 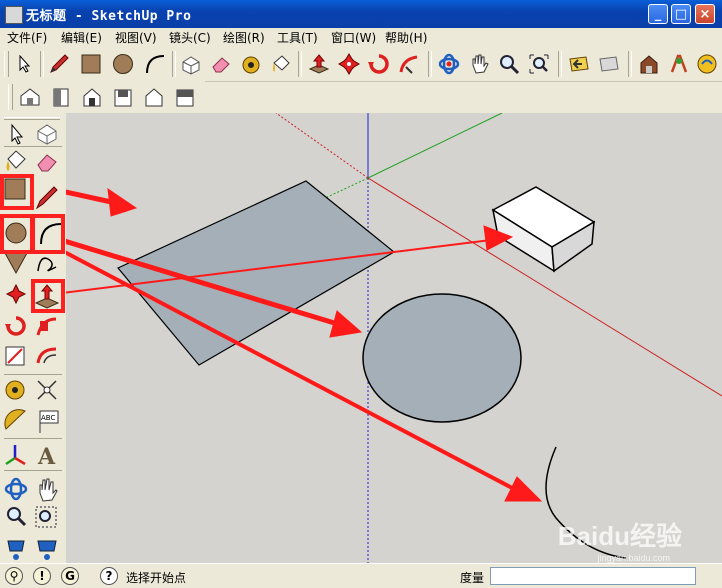 What do you see at coordinates (15, 419) in the screenshot?
I see `protractor-icon` at bounding box center [15, 419].